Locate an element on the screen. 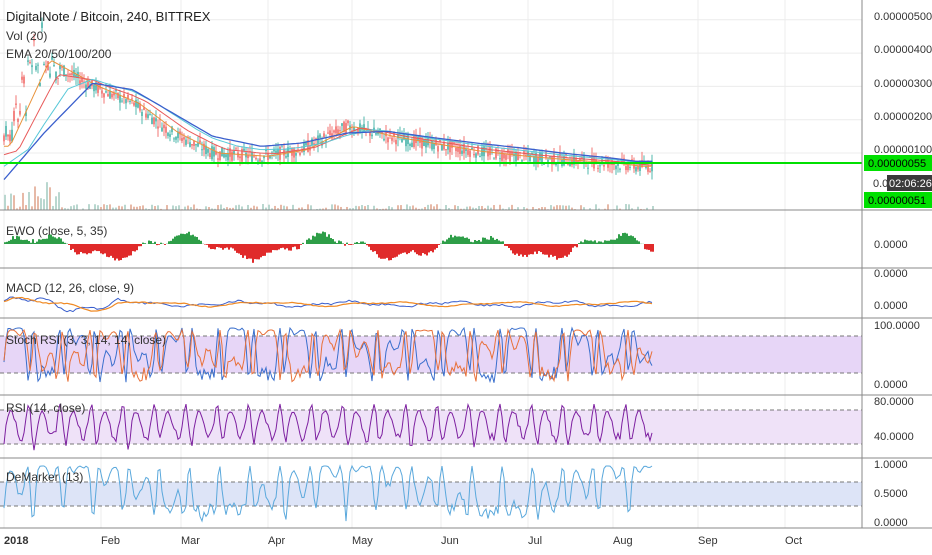 The width and height of the screenshot is (932, 555). price-tick-1: 0.00000500 is located at coordinates (903, 17).